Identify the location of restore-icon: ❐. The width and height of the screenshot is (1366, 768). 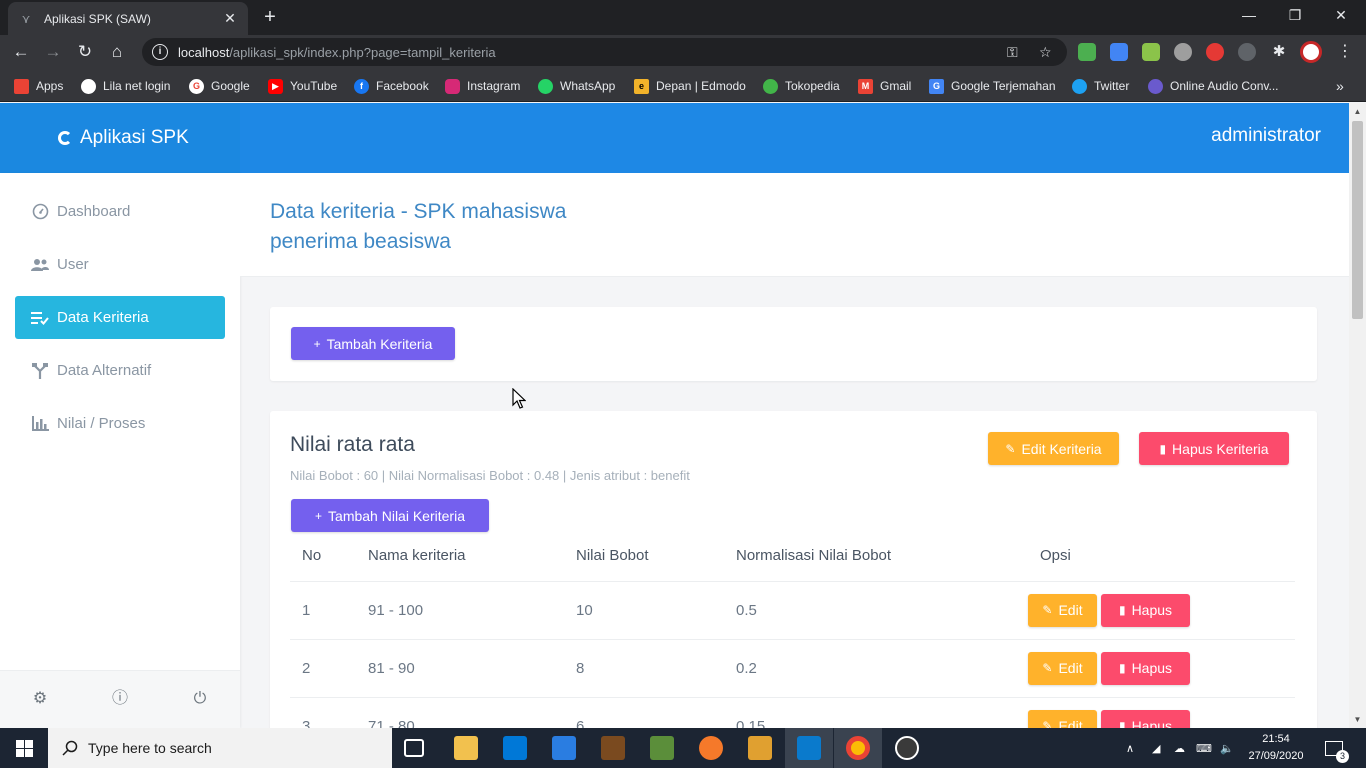
(1295, 15).